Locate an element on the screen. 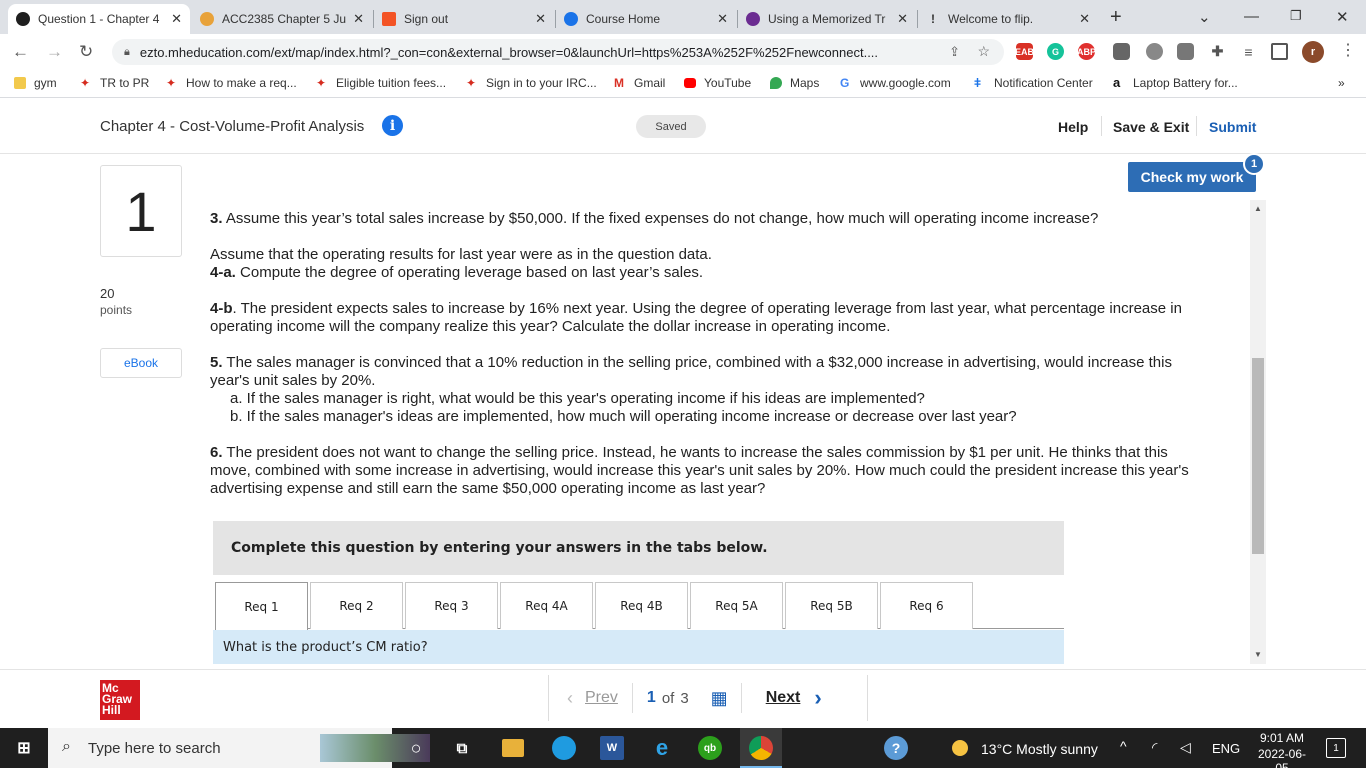  bookmark-google: Gwww.google.com is located at coordinates (895, 83).